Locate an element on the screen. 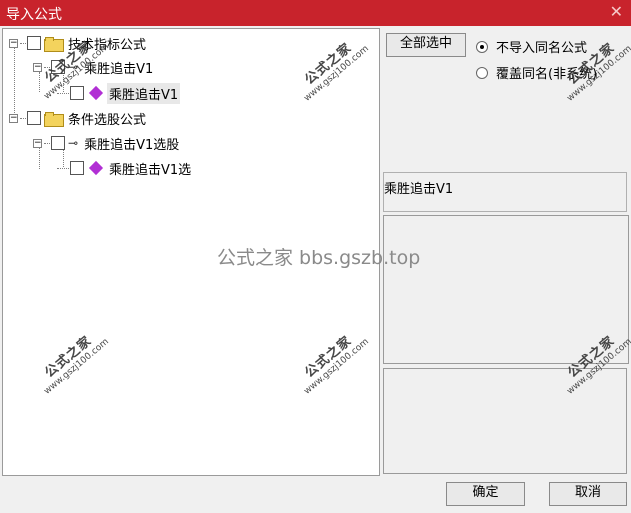  tree-item-formula-leaf: 乘胜追击V1 is located at coordinates (119, 93).